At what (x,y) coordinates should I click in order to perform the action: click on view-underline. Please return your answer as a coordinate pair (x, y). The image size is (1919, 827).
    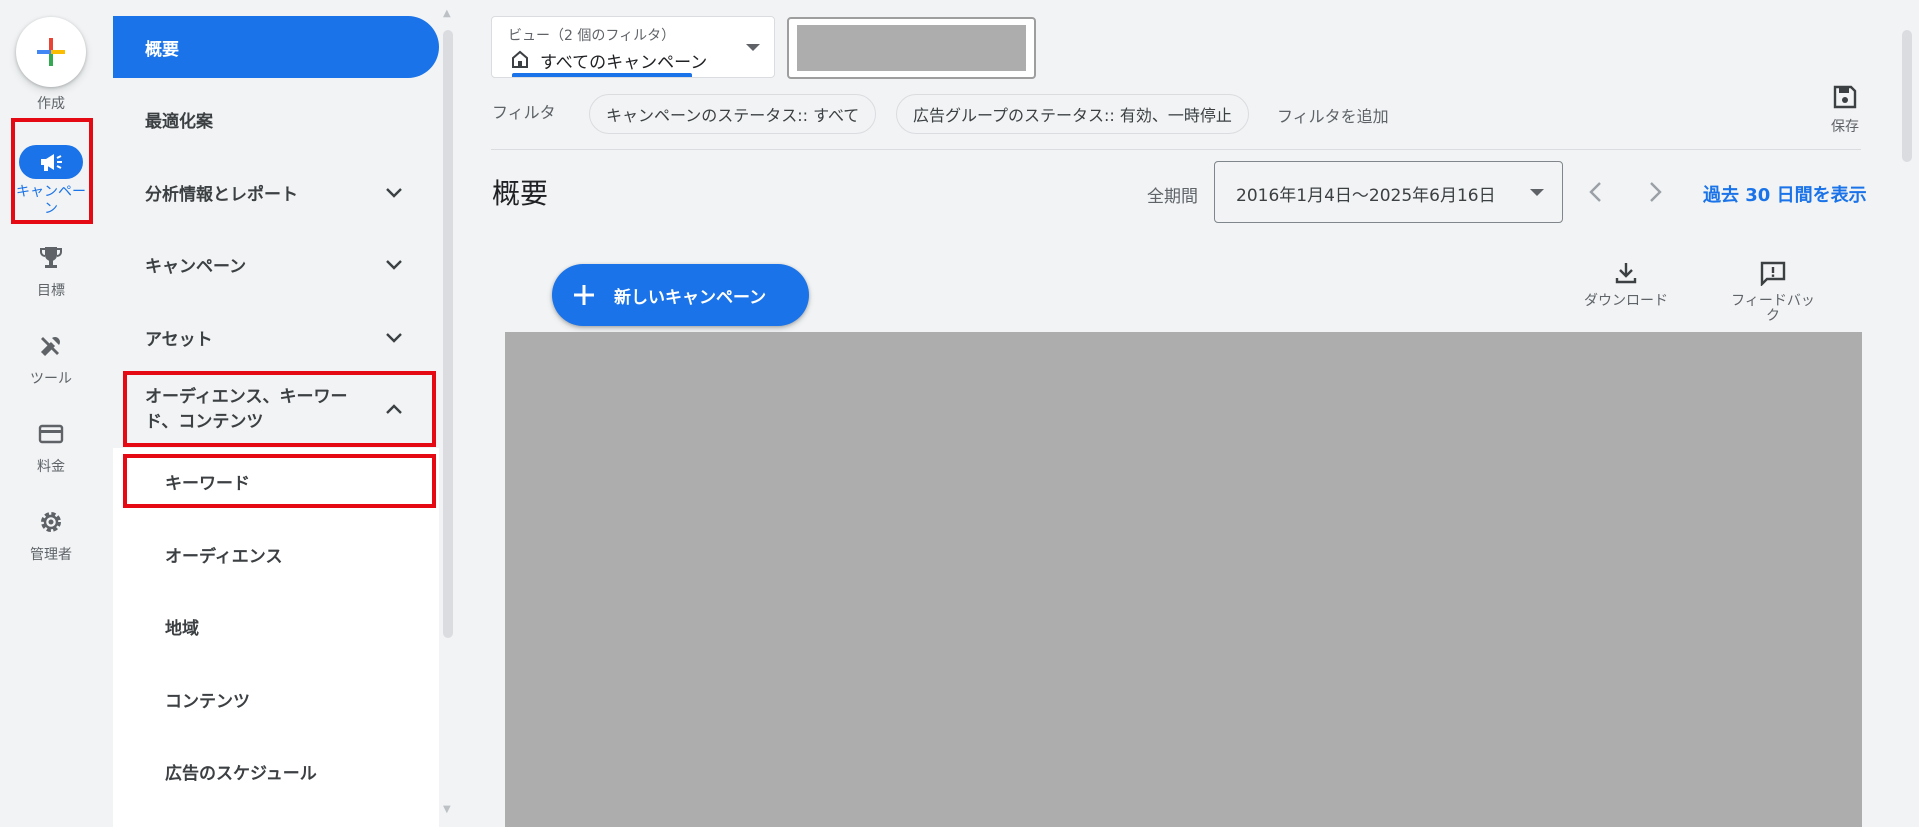
    Looking at the image, I should click on (602, 75).